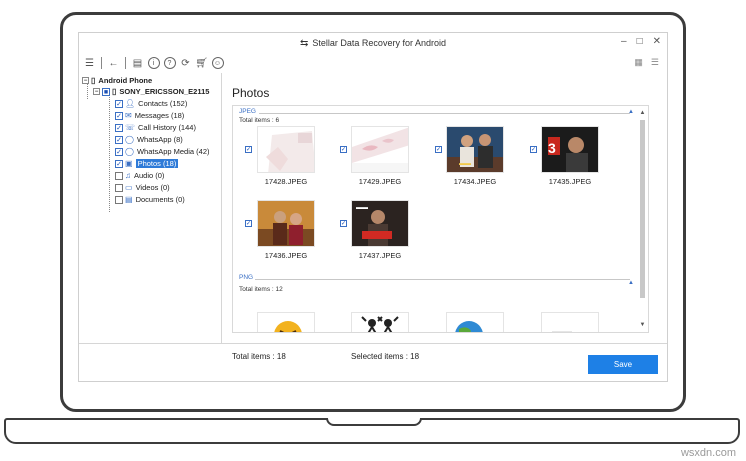 The width and height of the screenshot is (746, 461). Describe the element at coordinates (109, 152) in the screenshot. I see `tree-connector` at that location.